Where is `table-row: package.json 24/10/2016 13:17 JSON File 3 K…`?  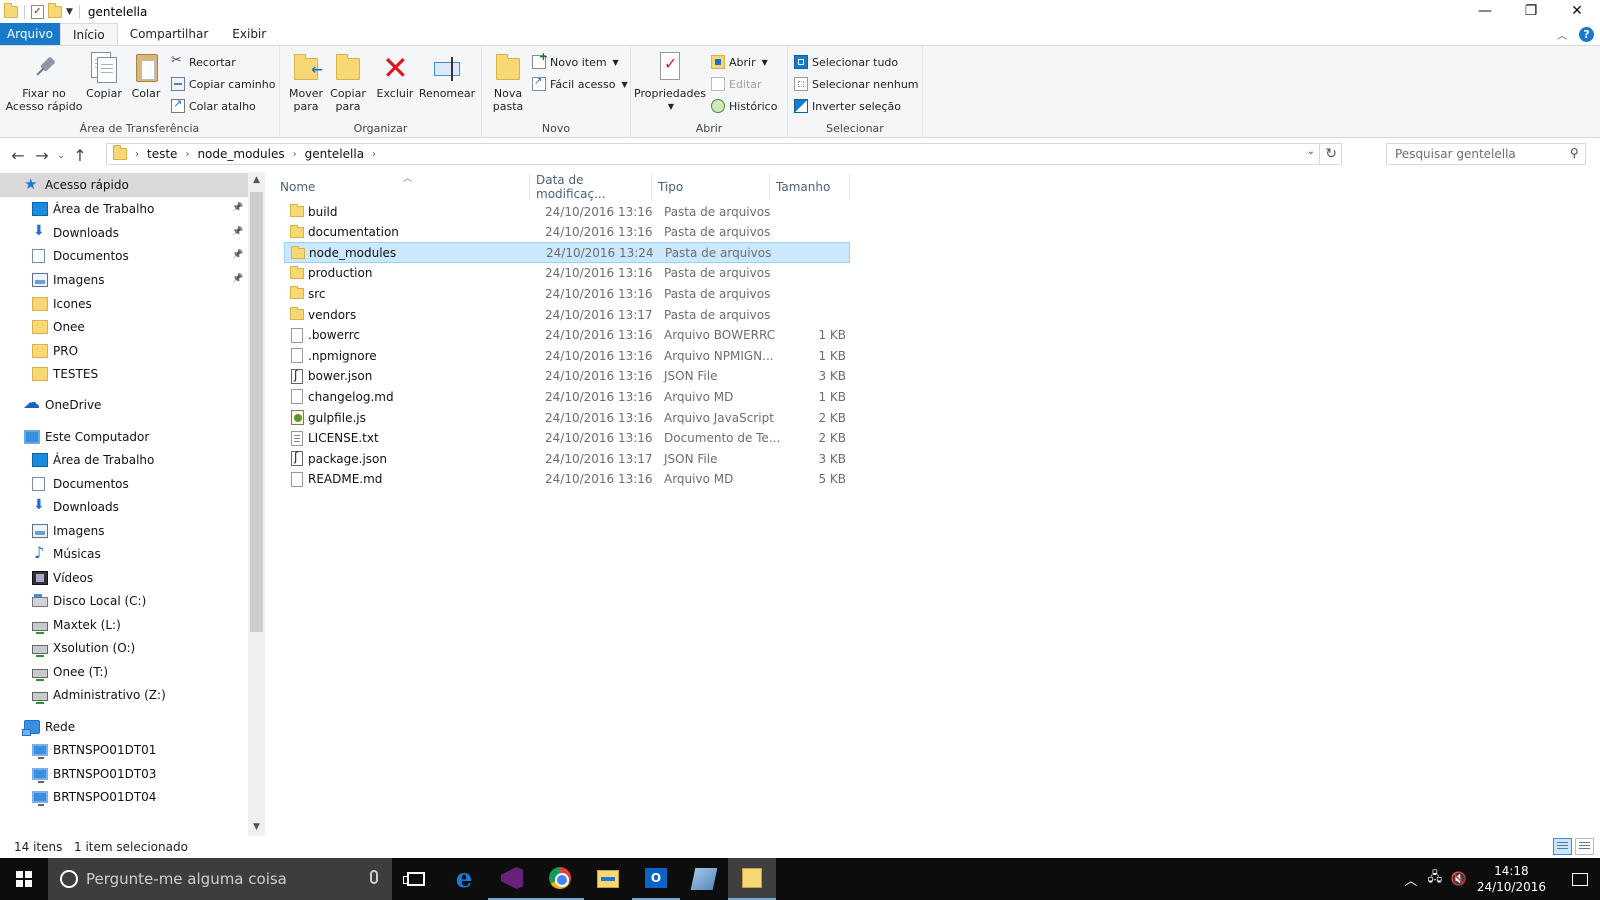
table-row: package.json 24/10/2016 13:17 JSON File 3 K… is located at coordinates (567, 458).